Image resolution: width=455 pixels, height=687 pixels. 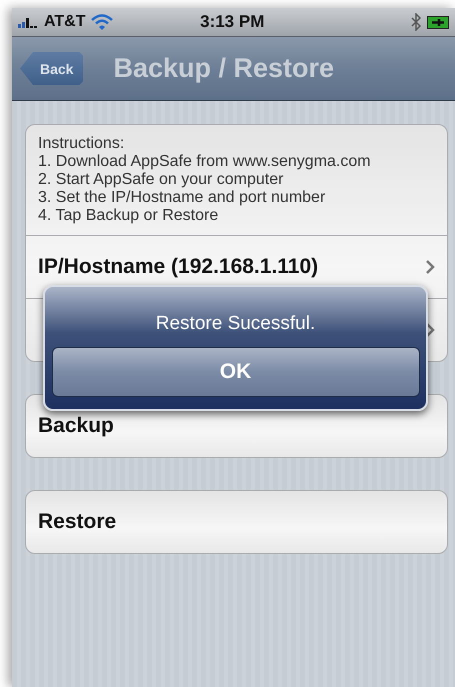 What do you see at coordinates (161, 180) in the screenshot?
I see `instruction-text: 2. Start AppSafe on your computer` at bounding box center [161, 180].